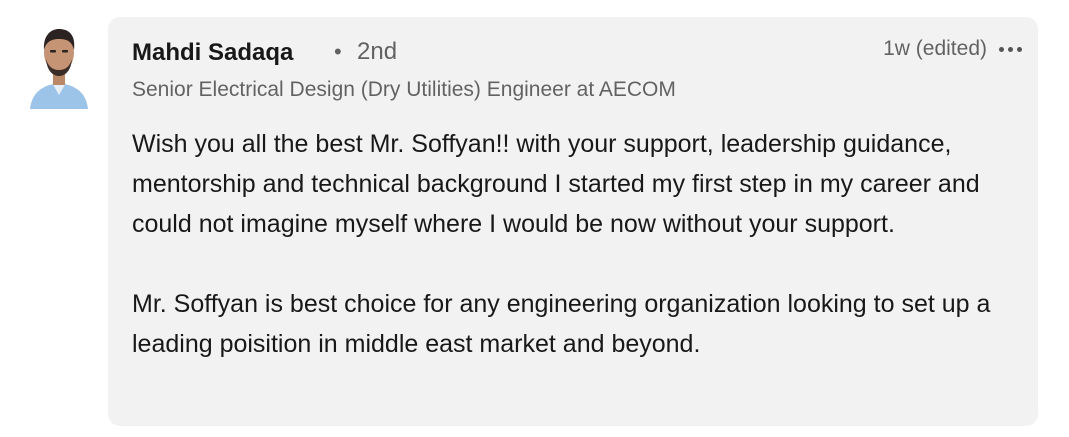  What do you see at coordinates (377, 51) in the screenshot?
I see `connection-degree: 2nd` at bounding box center [377, 51].